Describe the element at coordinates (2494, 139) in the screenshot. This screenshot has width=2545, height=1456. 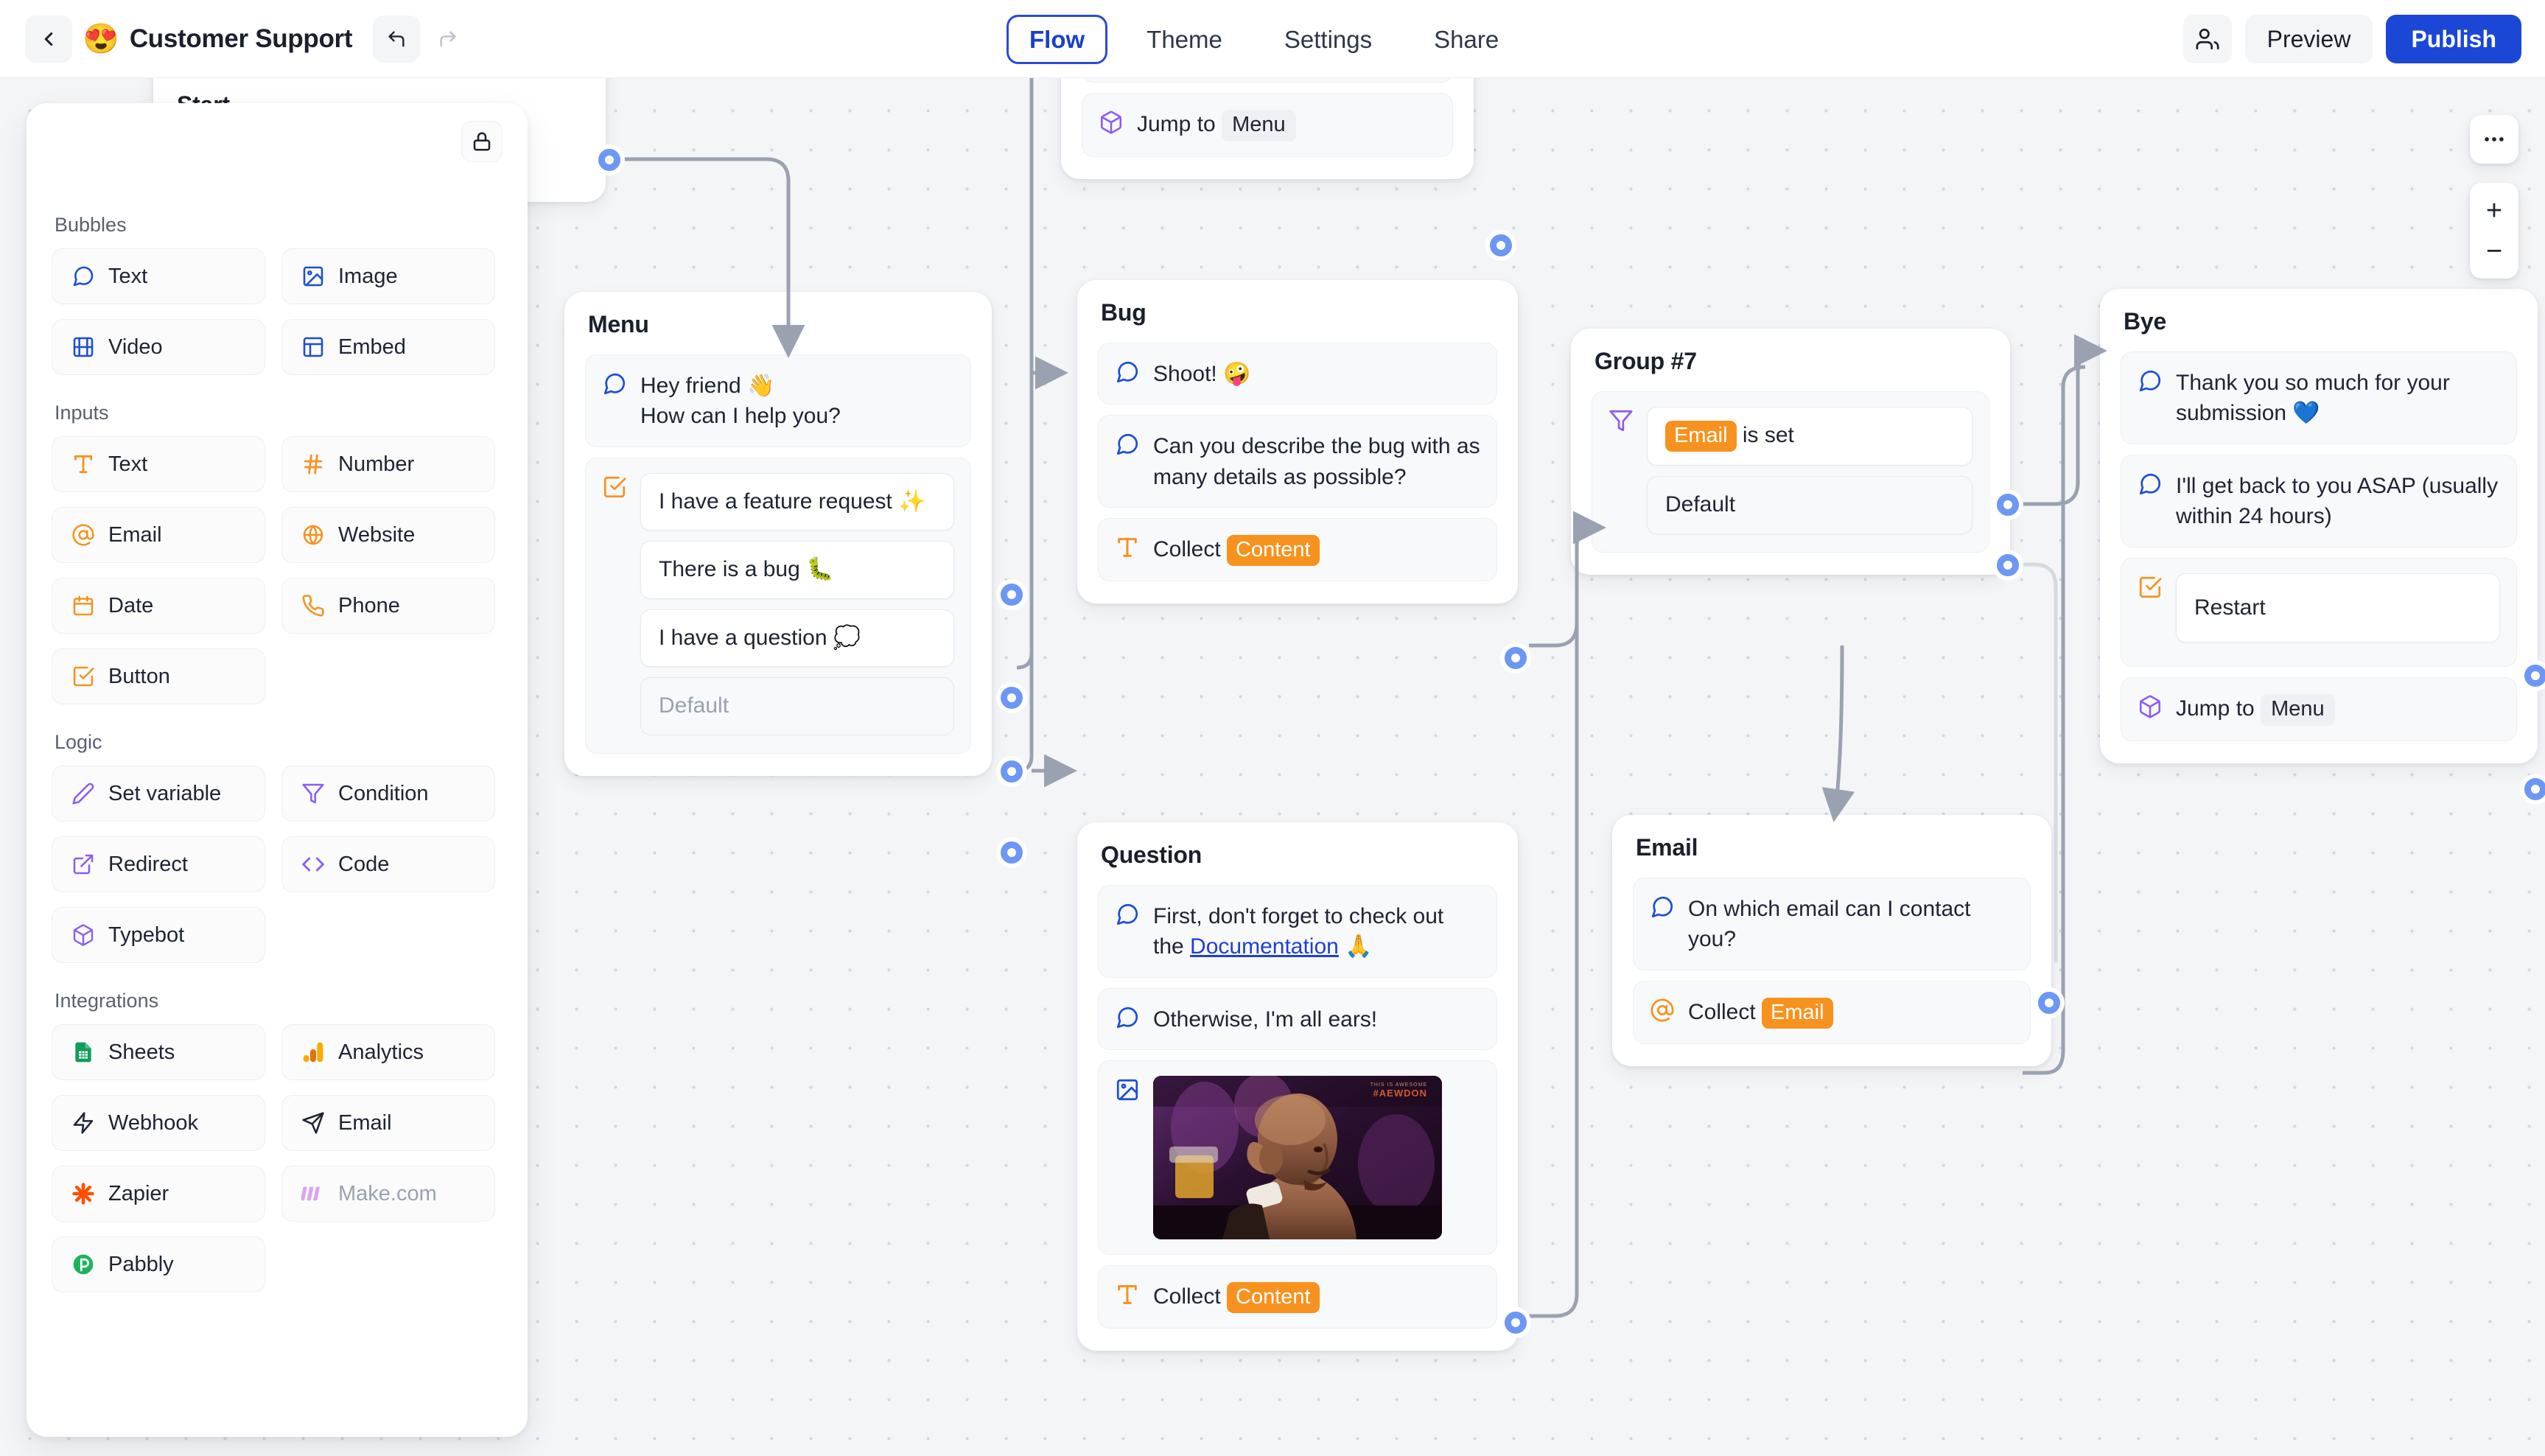
I see `canvas-more-button` at that location.